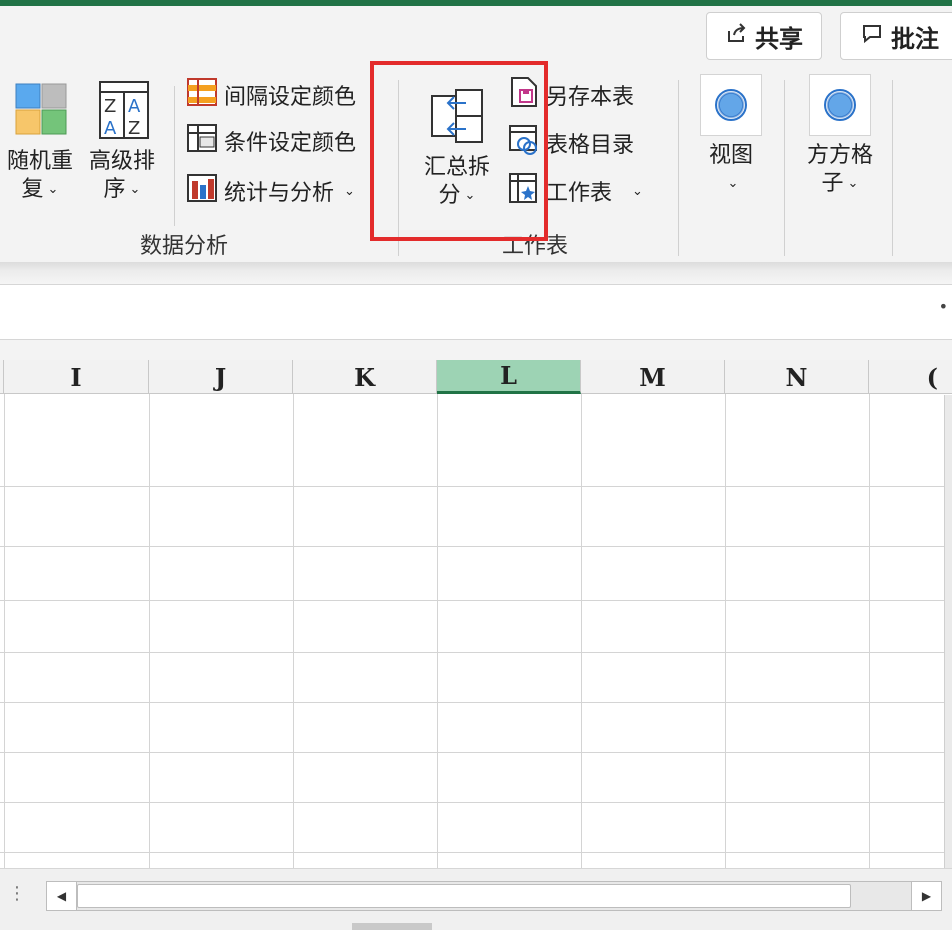 Image resolution: width=952 pixels, height=930 pixels. I want to click on stats-analysis-label: 统计与分析, so click(279, 193).